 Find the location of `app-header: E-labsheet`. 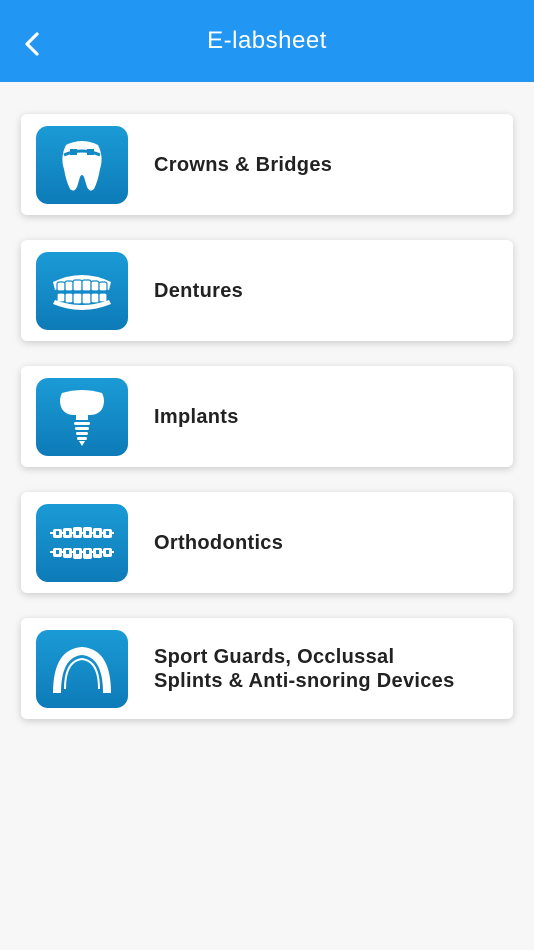

app-header: E-labsheet is located at coordinates (267, 41).